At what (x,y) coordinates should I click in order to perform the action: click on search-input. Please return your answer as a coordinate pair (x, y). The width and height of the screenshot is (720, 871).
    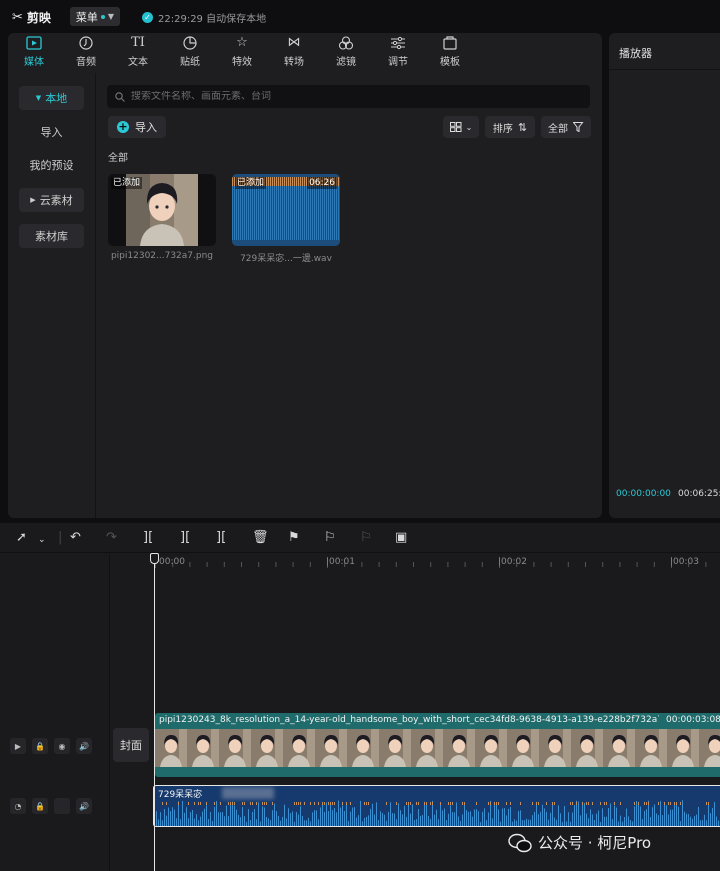
    Looking at the image, I should click on (351, 96).